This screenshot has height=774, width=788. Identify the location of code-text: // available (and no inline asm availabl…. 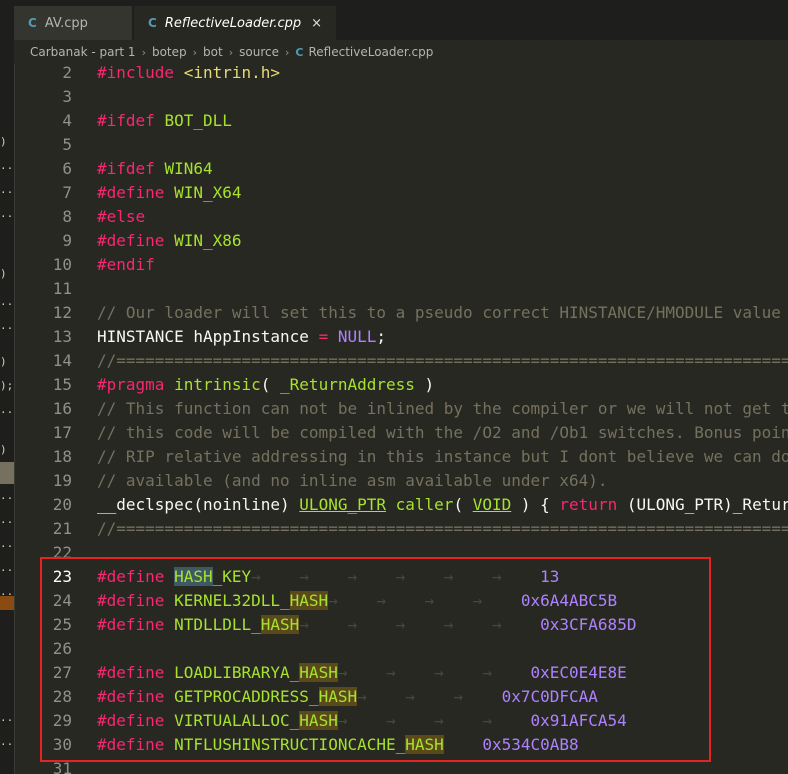
(352, 481).